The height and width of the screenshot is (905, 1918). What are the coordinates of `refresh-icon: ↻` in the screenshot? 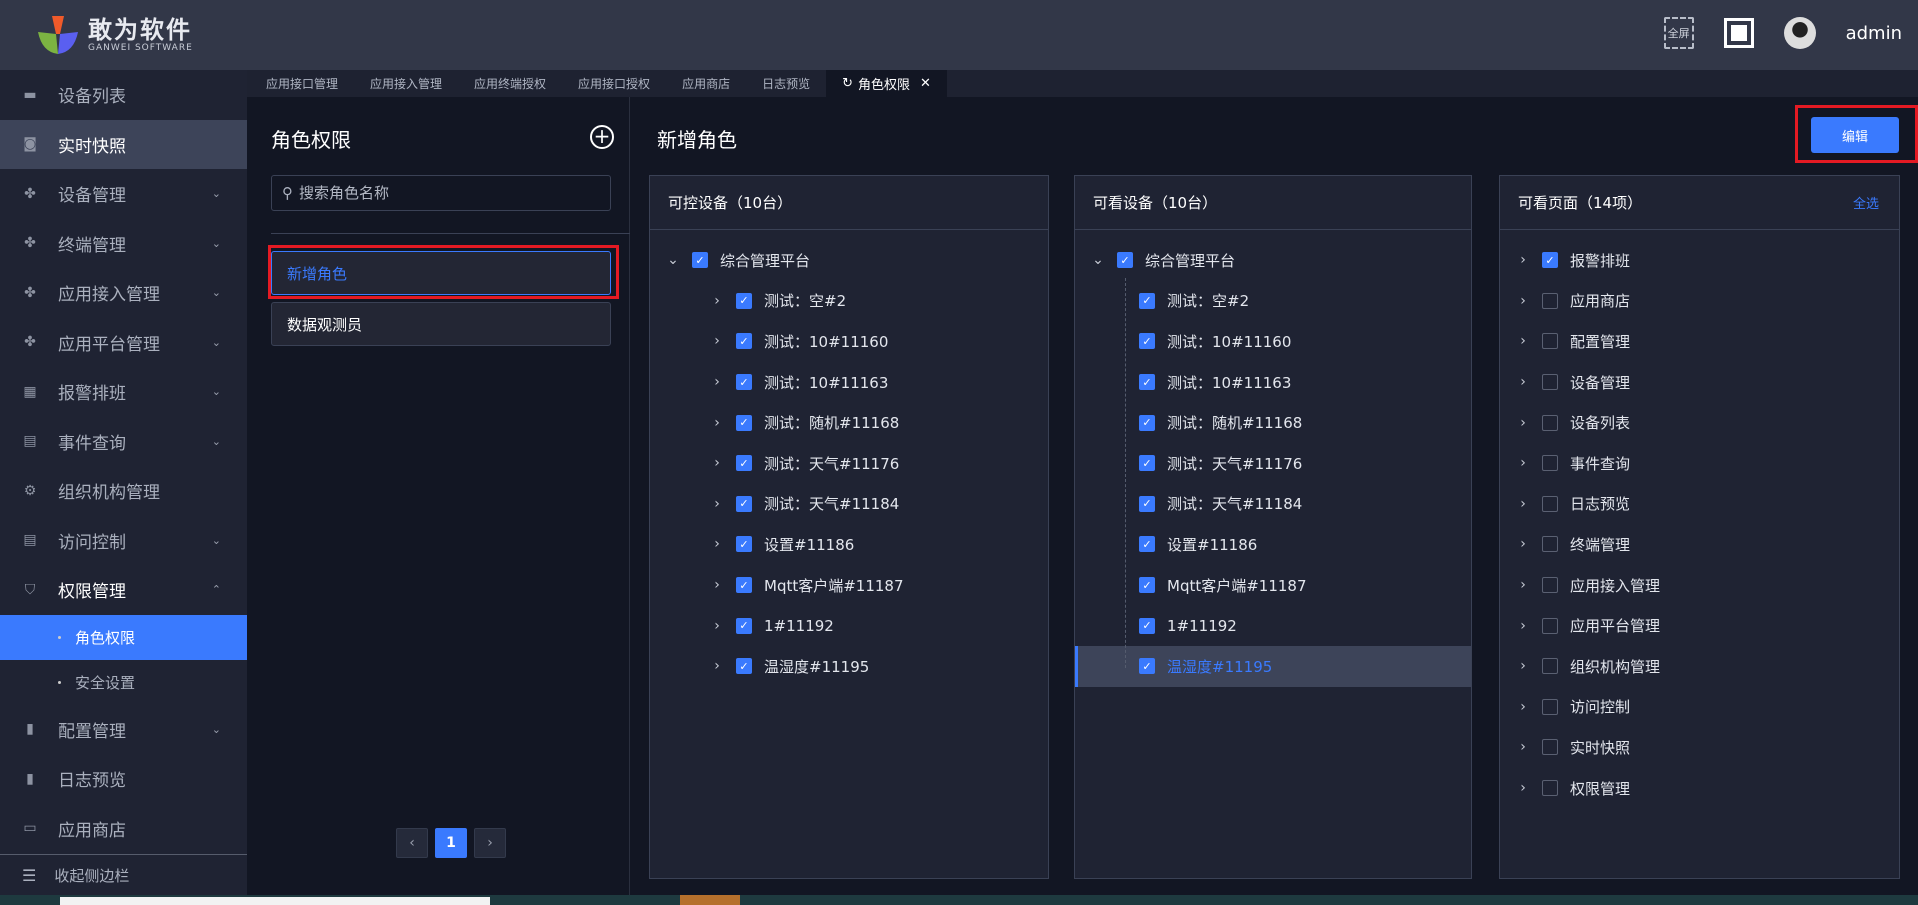 It's located at (847, 83).